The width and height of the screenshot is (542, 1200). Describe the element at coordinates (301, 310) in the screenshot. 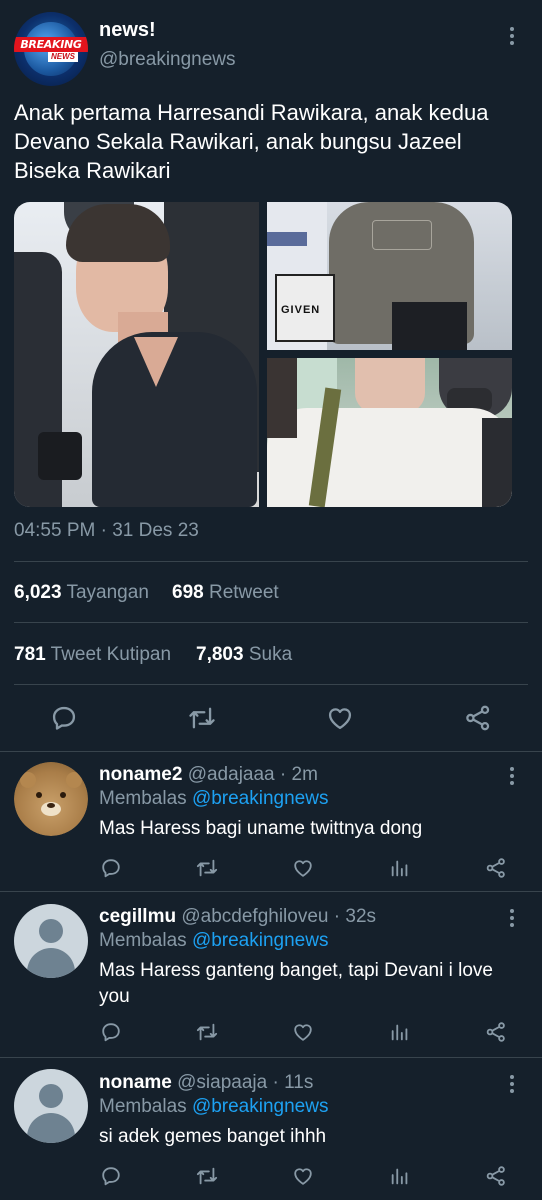

I see `bag-print-text: GIVEN` at that location.